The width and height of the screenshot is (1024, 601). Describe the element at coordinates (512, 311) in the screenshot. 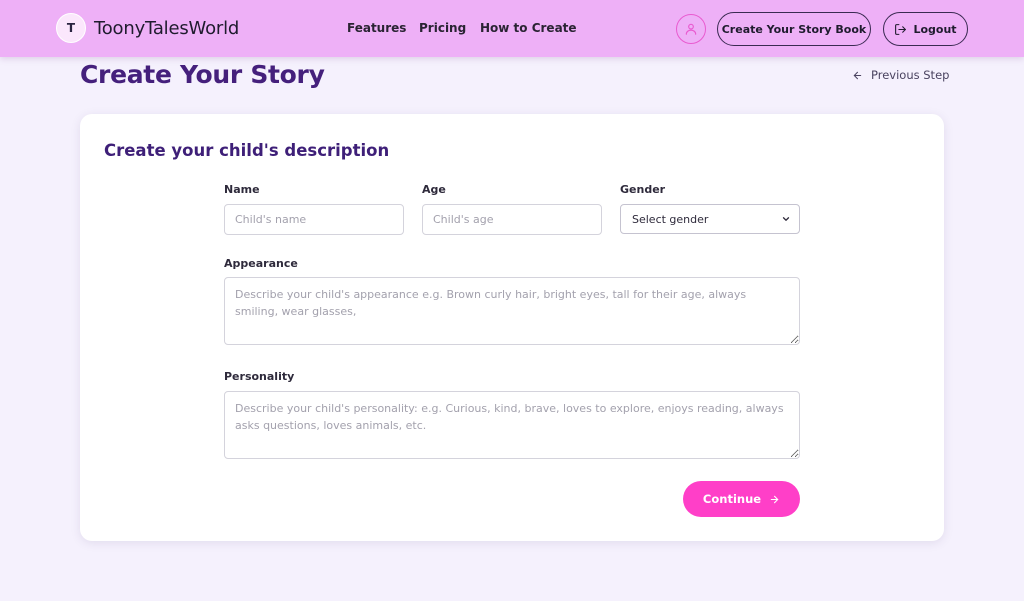

I see `appearance-textarea` at that location.